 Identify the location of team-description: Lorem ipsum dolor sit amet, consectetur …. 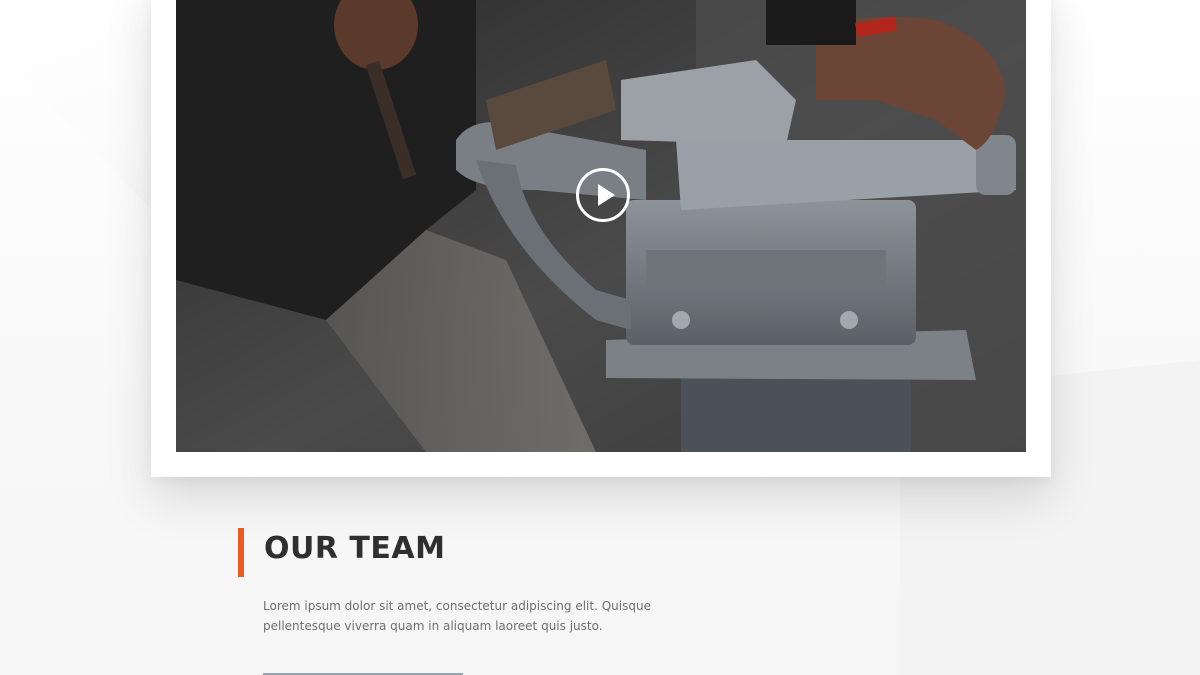
(457, 616).